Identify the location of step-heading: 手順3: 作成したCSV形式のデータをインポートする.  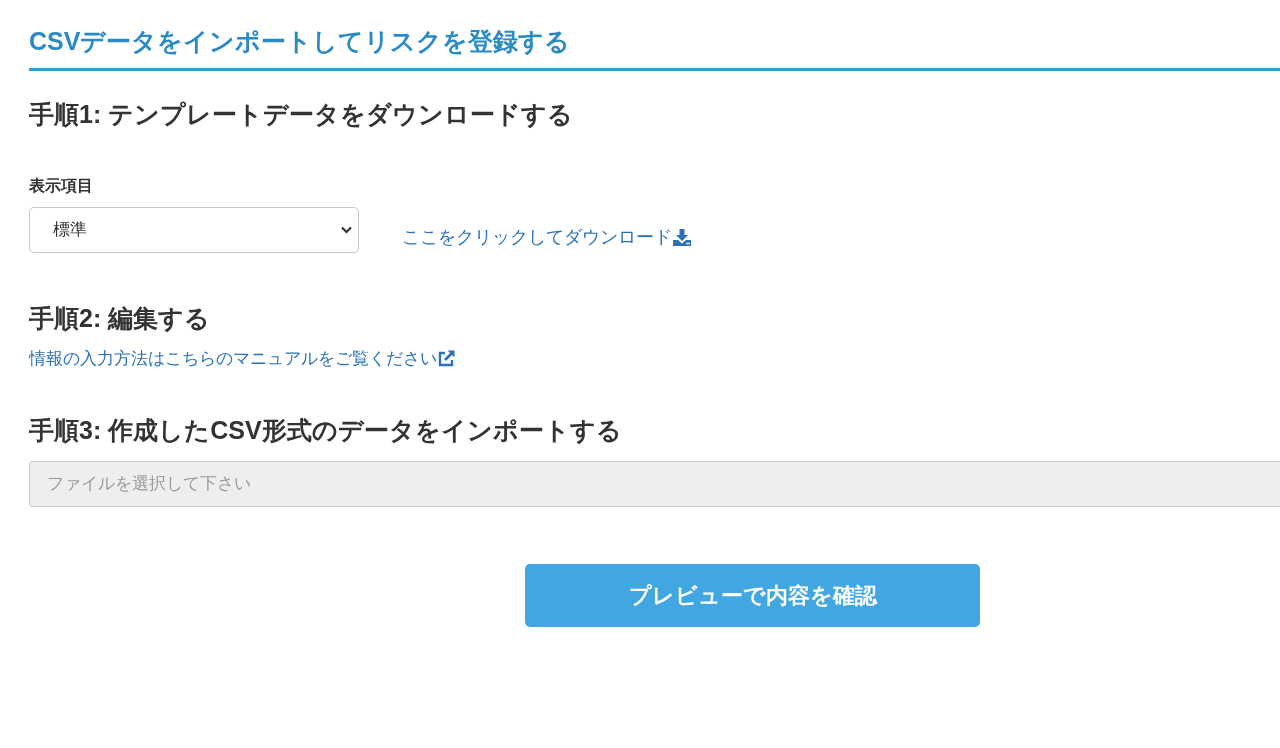
(325, 430).